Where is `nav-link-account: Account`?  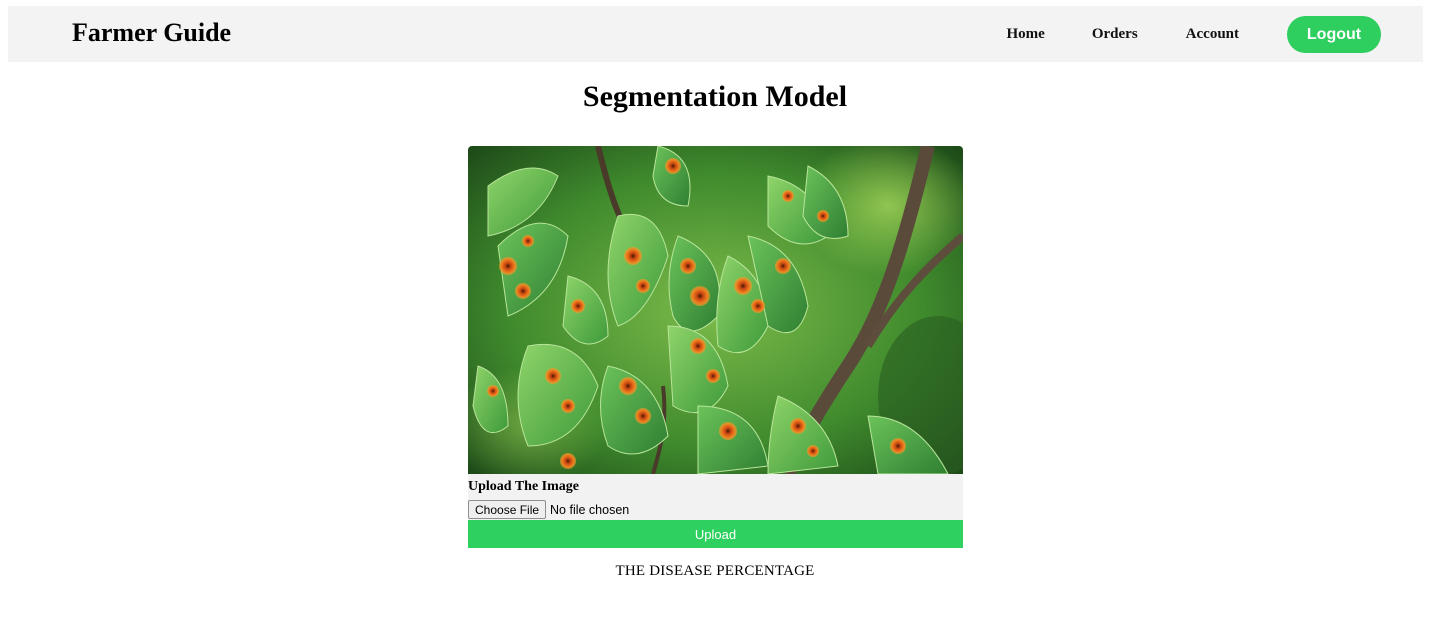
nav-link-account: Account is located at coordinates (1212, 34).